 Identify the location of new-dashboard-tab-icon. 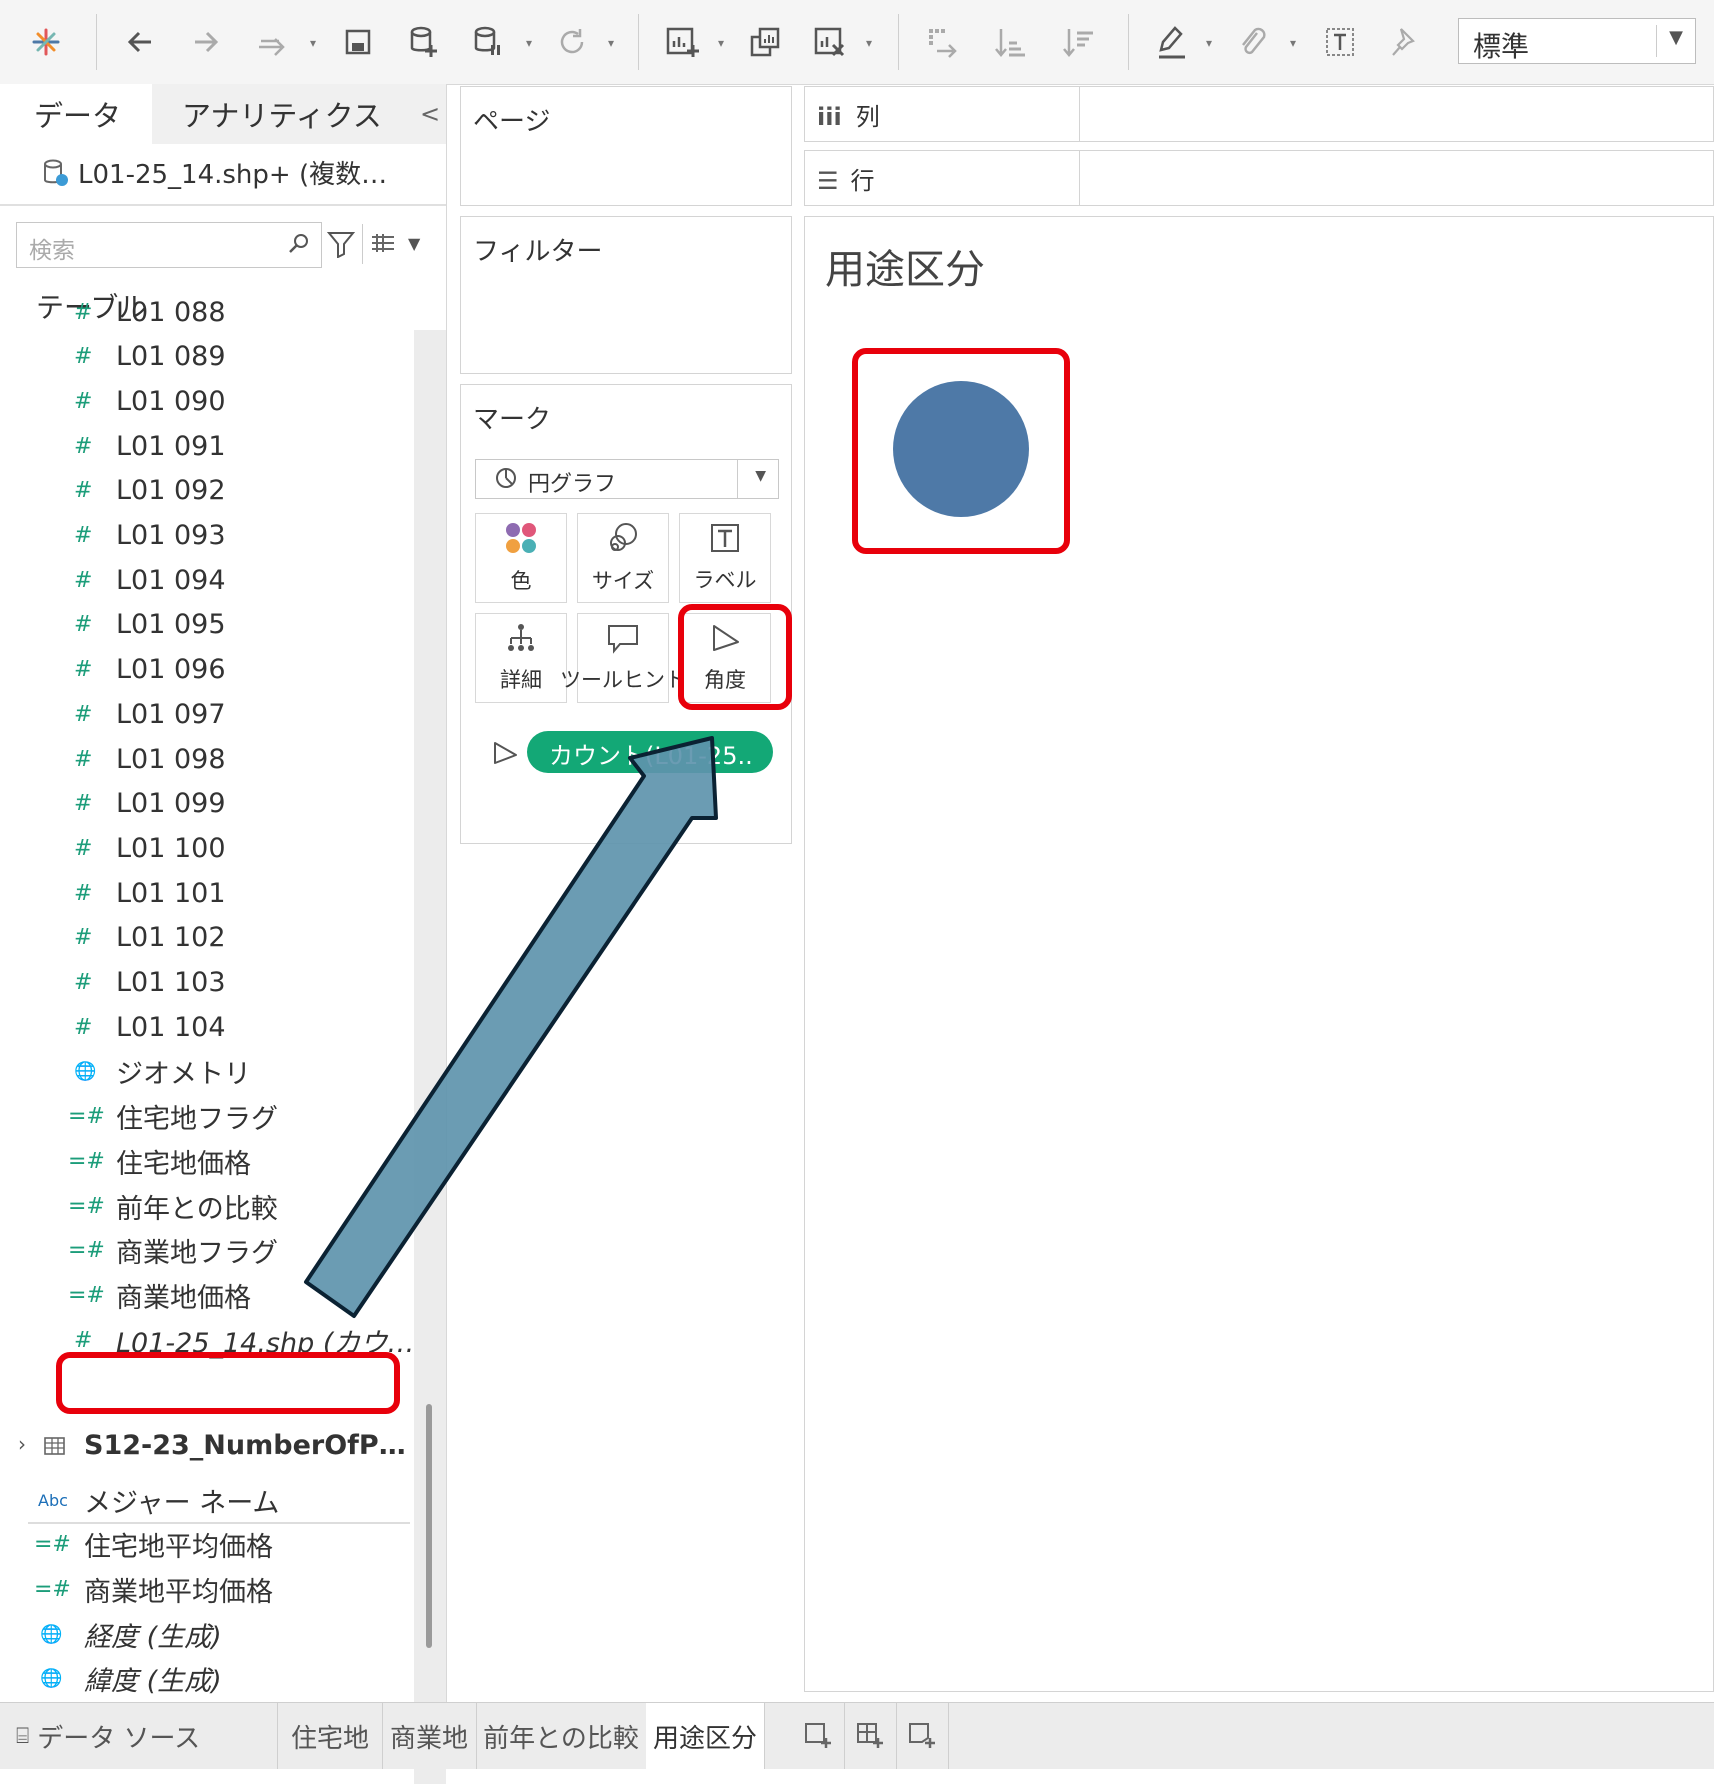
(870, 1736).